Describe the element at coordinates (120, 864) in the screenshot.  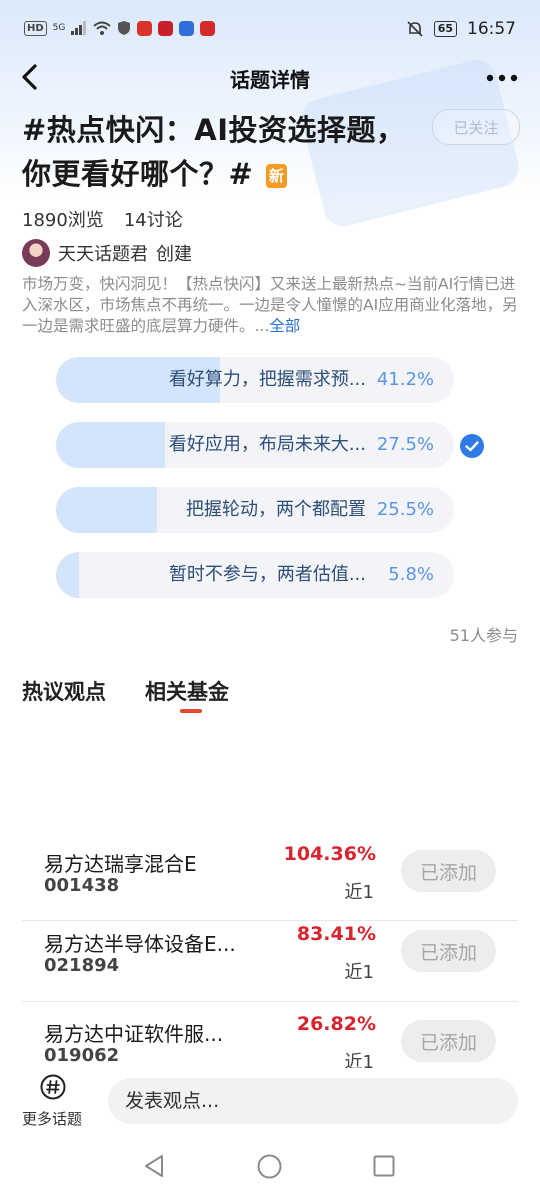
I see `fund-name: 易方达瑞享混合E` at that location.